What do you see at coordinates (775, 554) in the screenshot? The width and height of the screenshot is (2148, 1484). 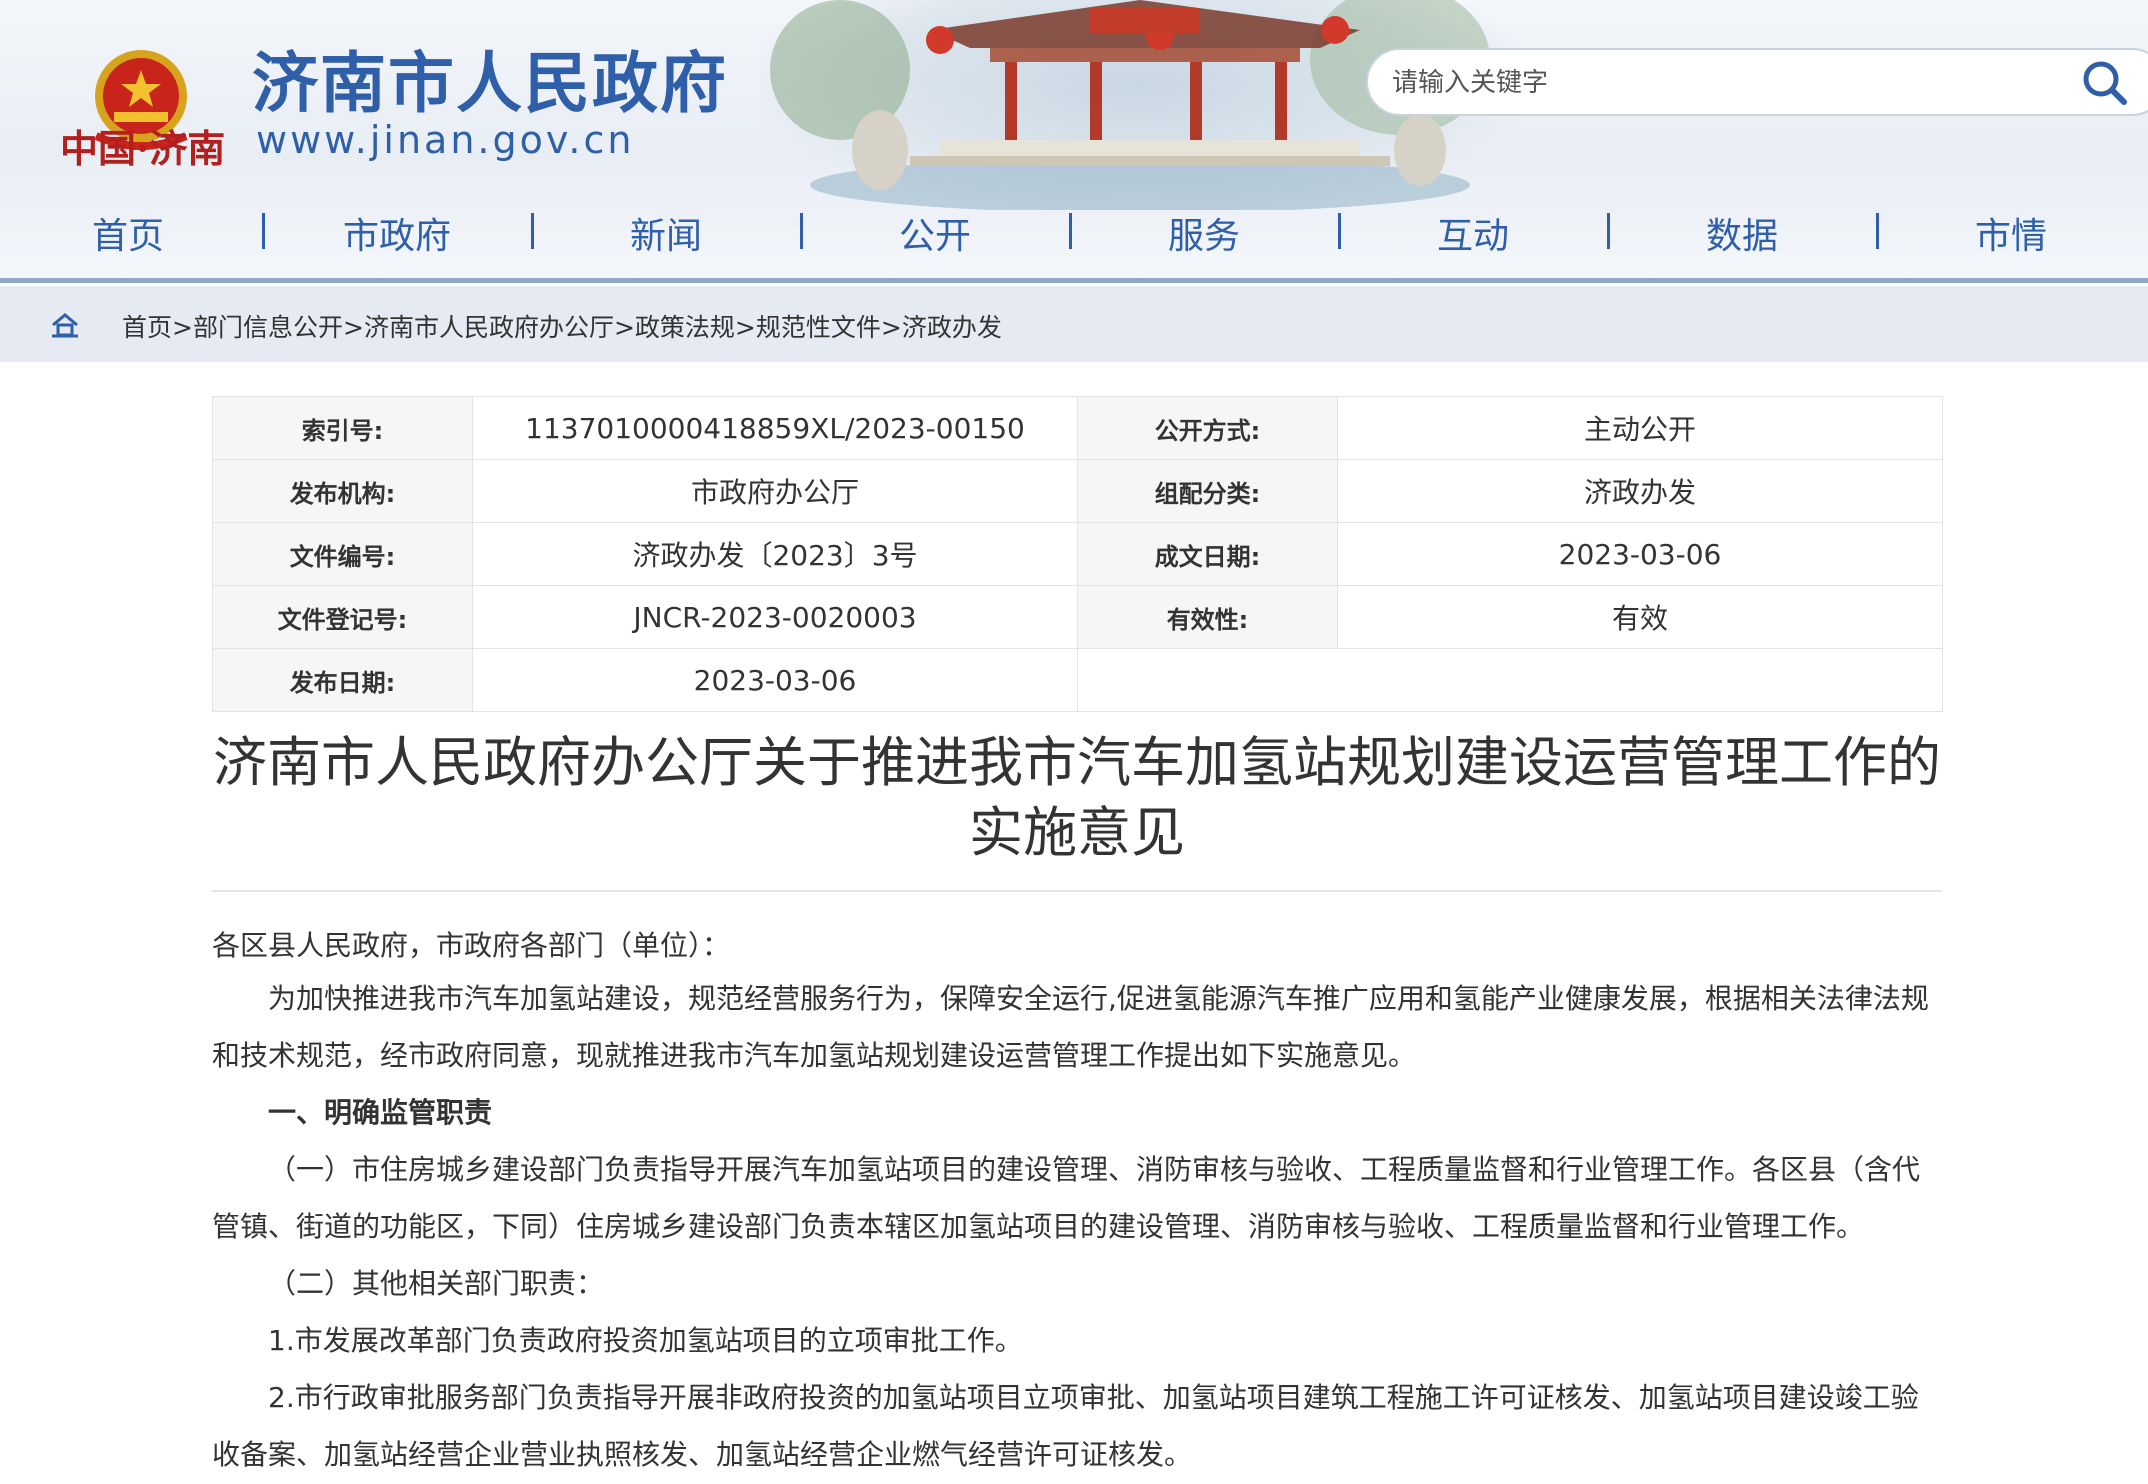 I see `doc-number-value: 济政办发〔2023〕3号` at bounding box center [775, 554].